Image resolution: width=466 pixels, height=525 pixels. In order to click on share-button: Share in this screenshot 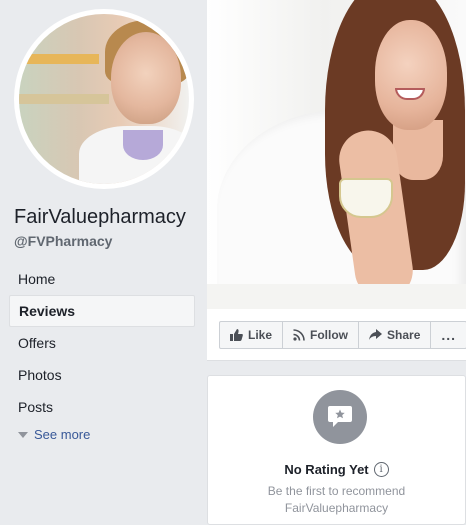, I will do `click(395, 335)`.